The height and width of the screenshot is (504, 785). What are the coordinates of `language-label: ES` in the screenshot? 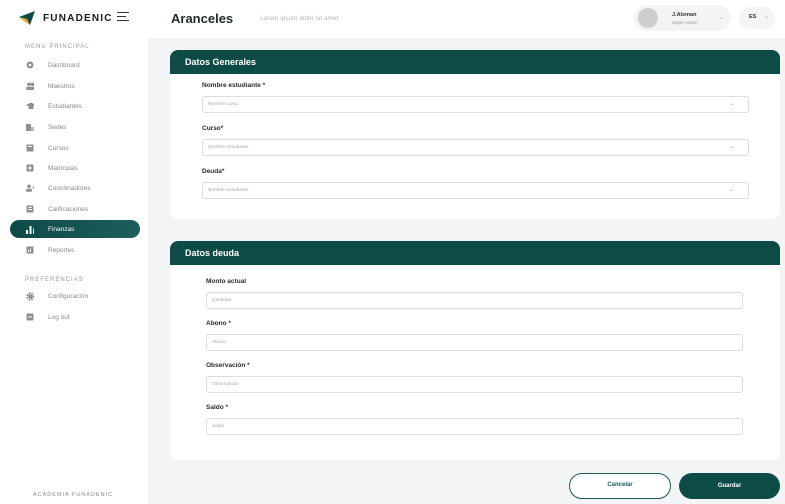 It's located at (753, 17).